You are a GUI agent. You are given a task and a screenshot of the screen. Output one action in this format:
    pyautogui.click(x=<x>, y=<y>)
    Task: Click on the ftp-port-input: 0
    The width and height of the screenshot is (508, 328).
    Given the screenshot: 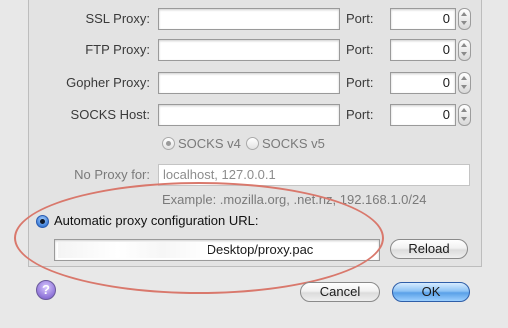 What is the action you would take?
    pyautogui.click(x=423, y=50)
    